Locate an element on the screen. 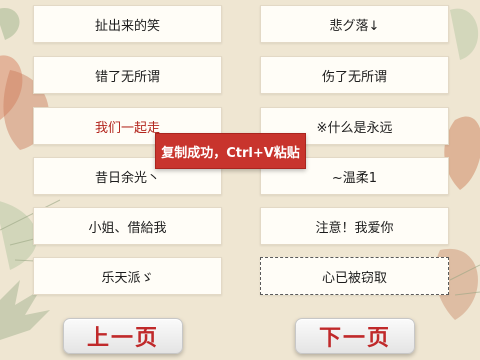  nickname-text: ~温柔1 is located at coordinates (354, 178).